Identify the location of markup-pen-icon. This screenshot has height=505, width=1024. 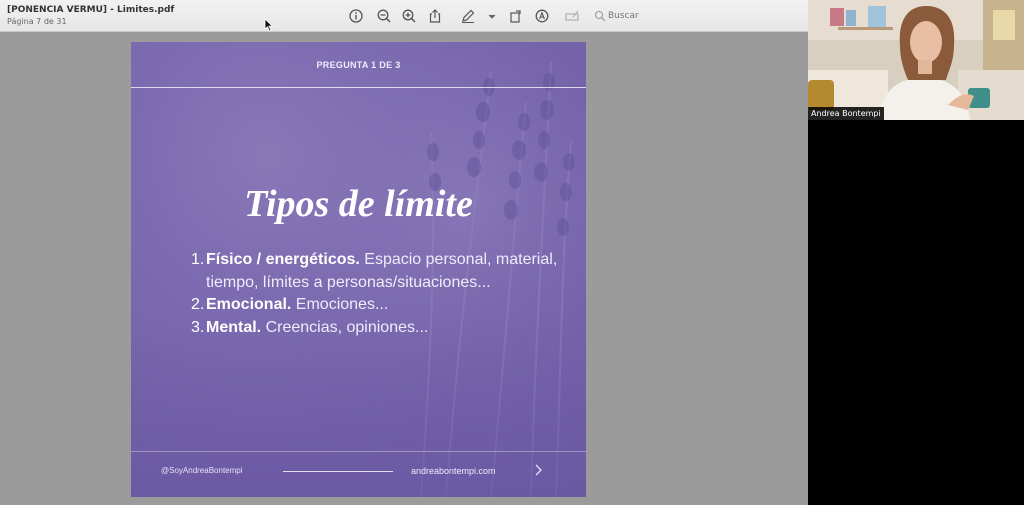
(468, 16).